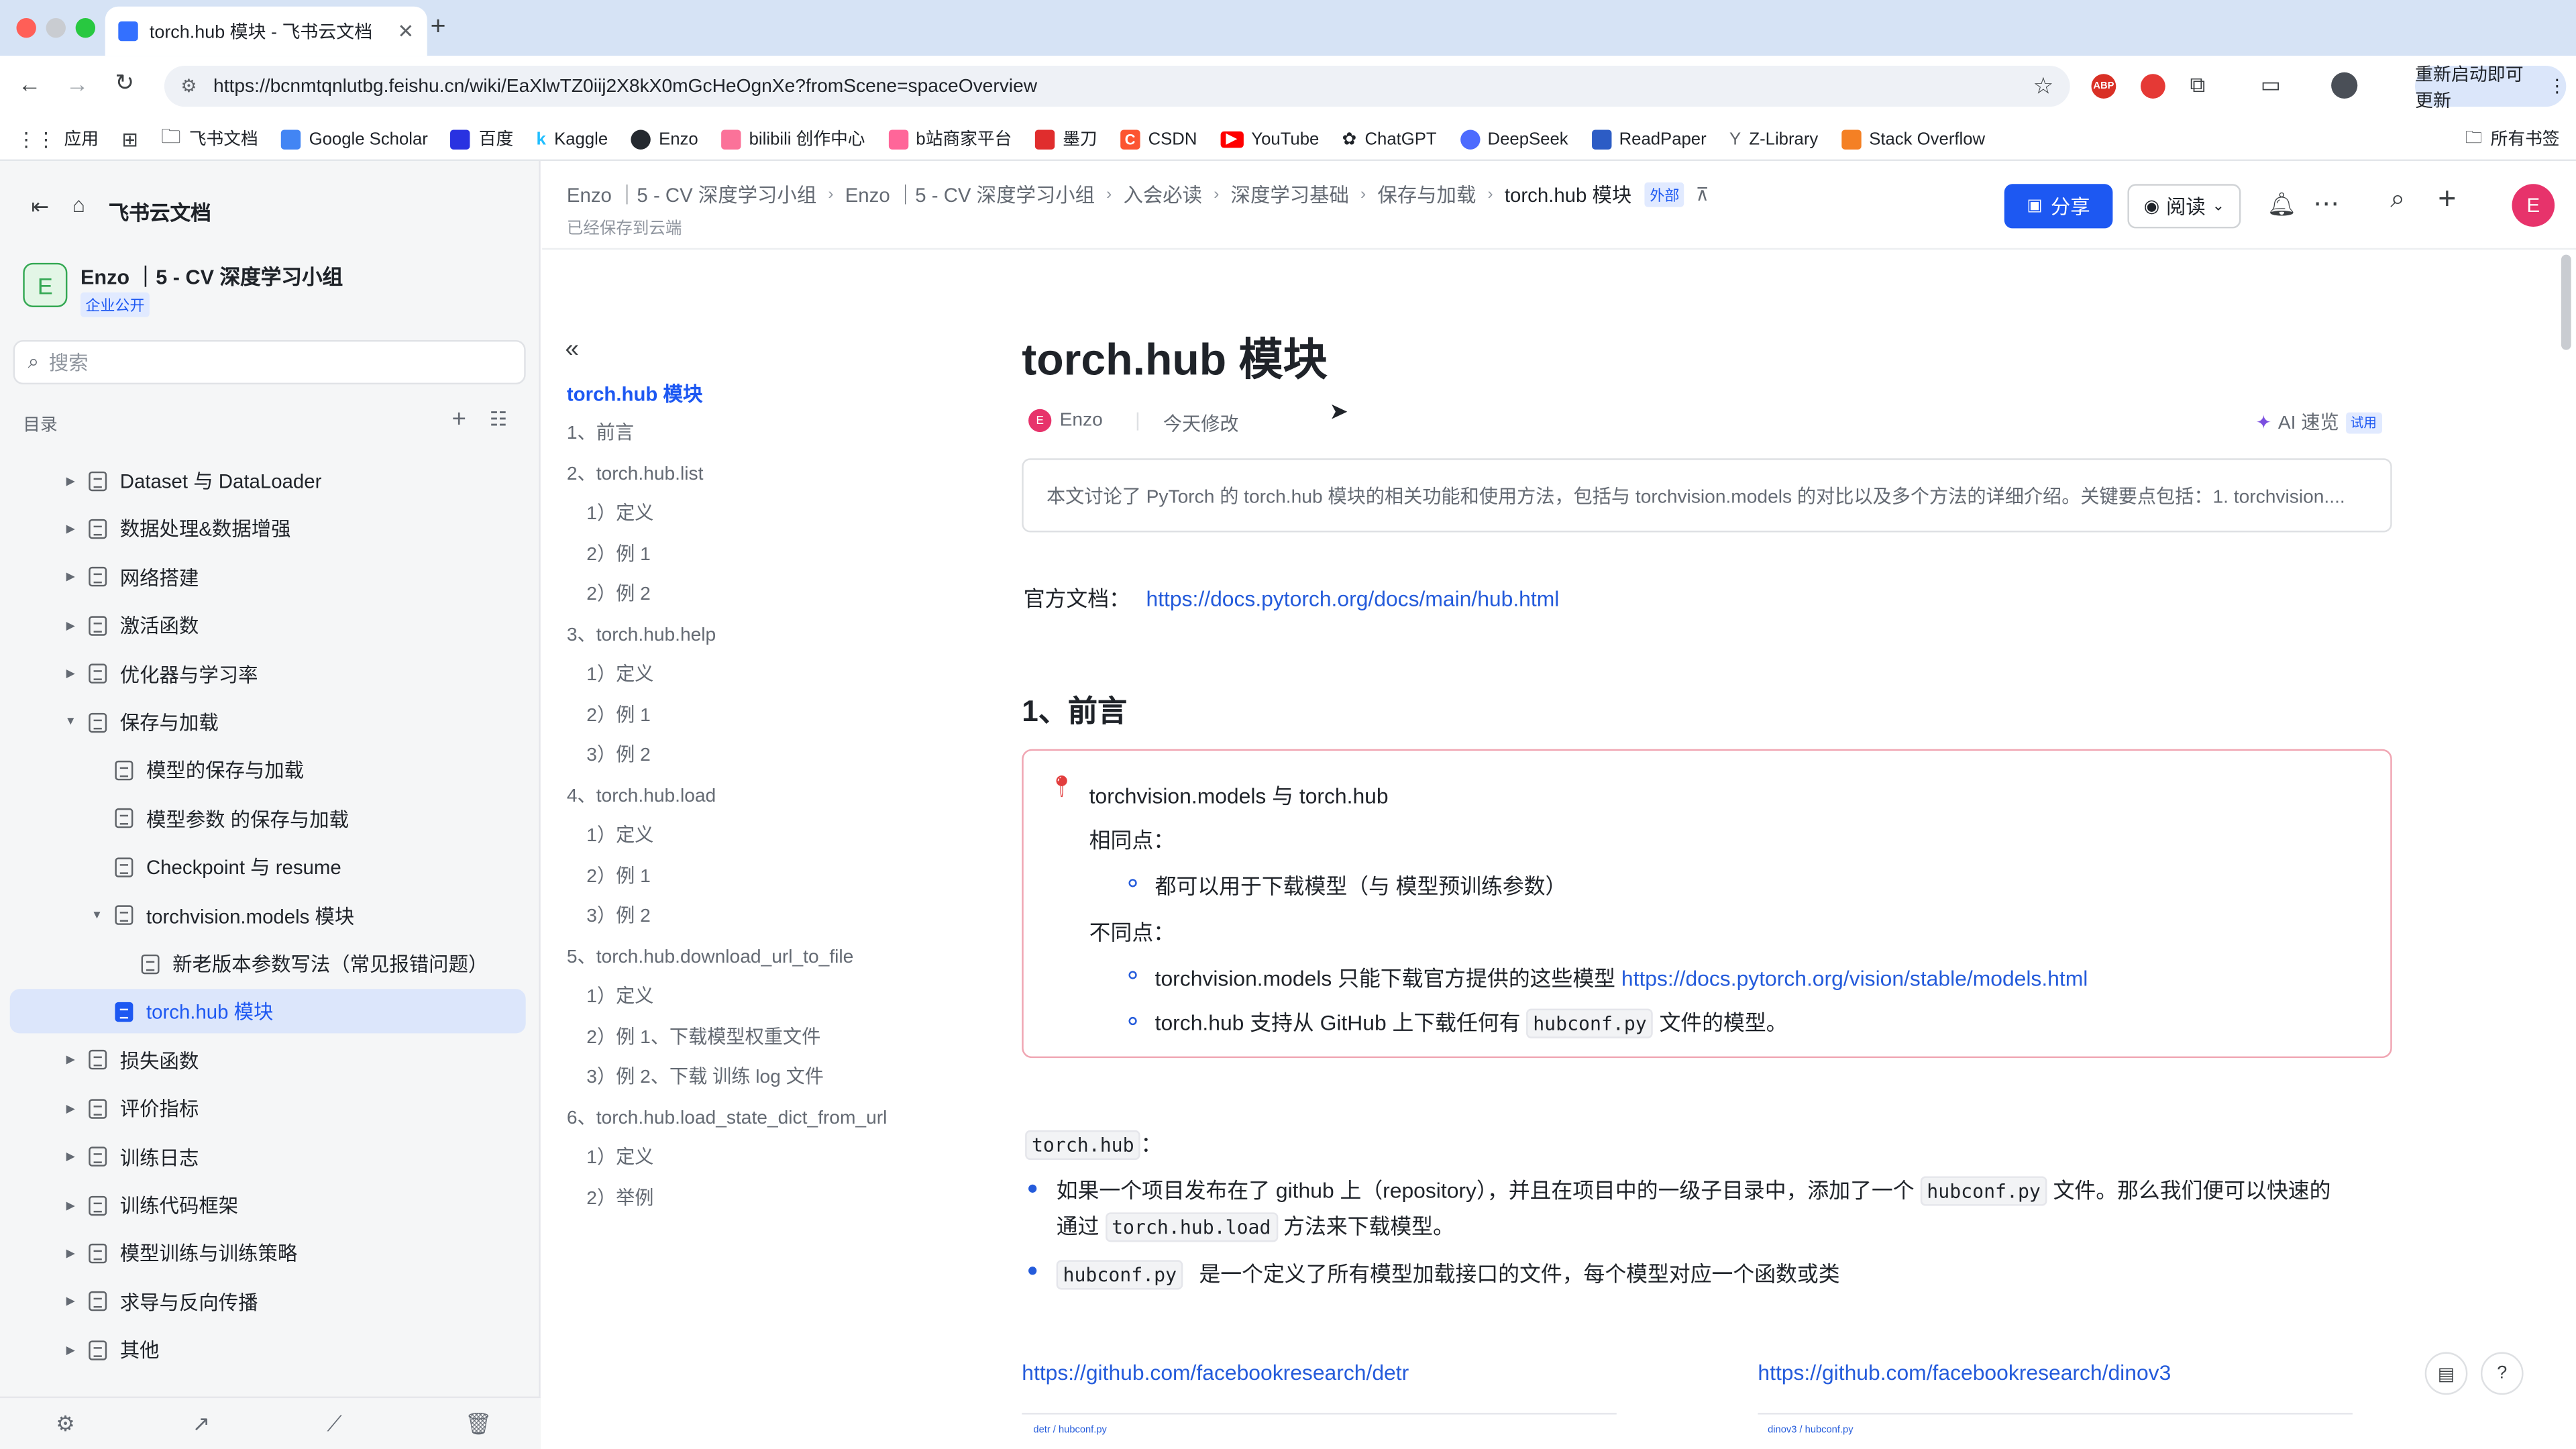 This screenshot has height=1449, width=2576. I want to click on author-name: Enzo, so click(1081, 420).